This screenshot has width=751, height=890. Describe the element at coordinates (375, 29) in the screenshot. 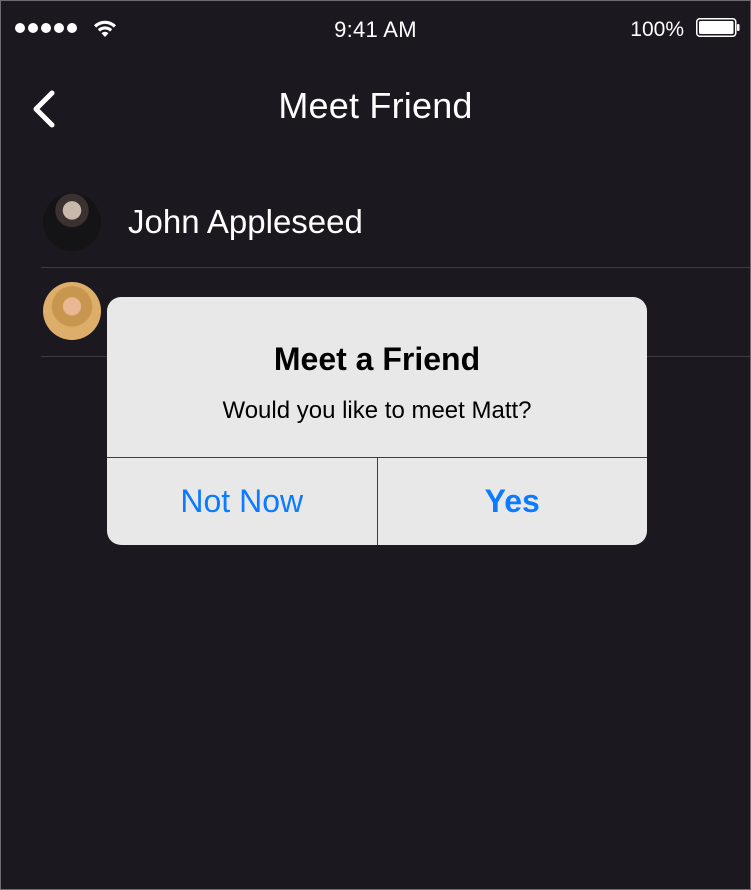

I see `status-bar: 9:41 AM 100%` at that location.